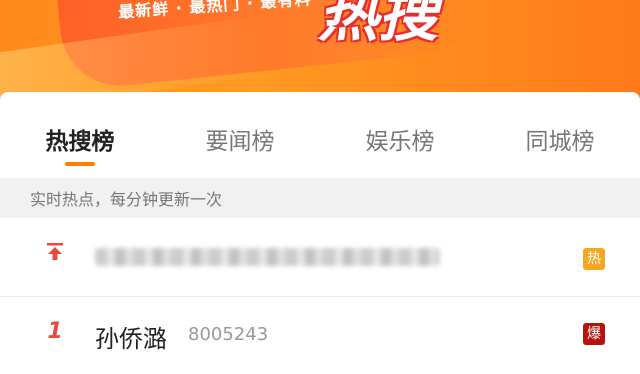  What do you see at coordinates (80, 164) in the screenshot?
I see `active-tab-indicator` at bounding box center [80, 164].